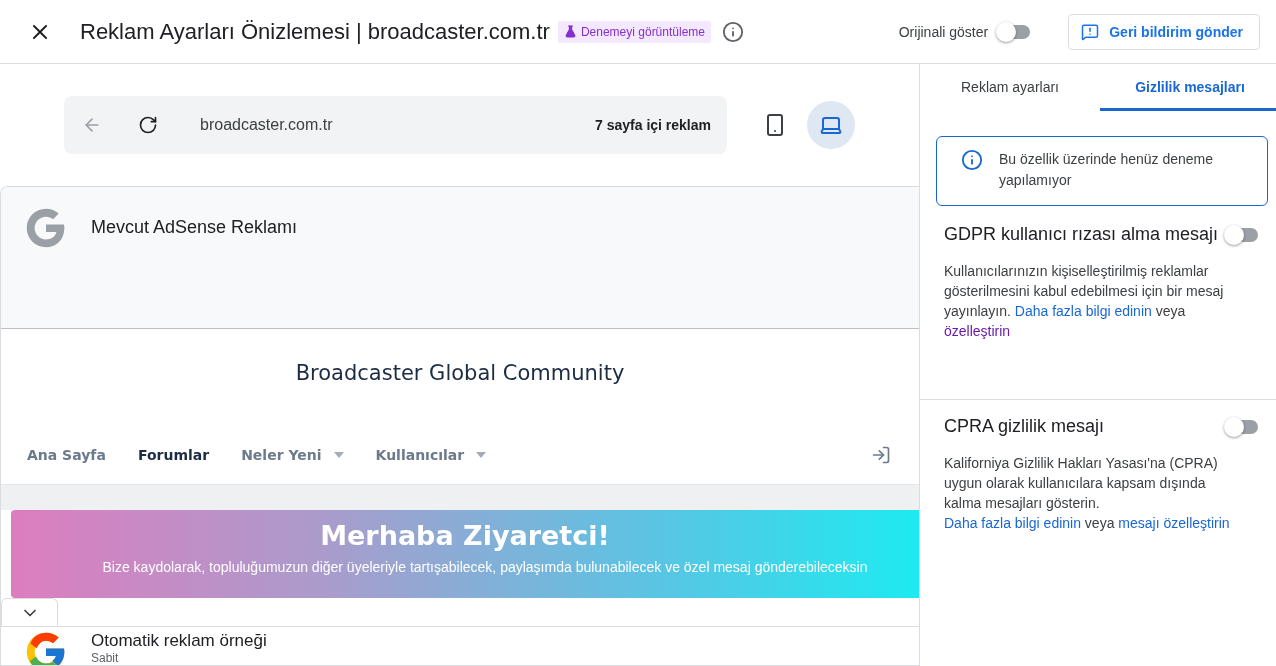 The image size is (1276, 666). Describe the element at coordinates (1188, 87) in the screenshot. I see `tab: Gizlilik mesajları` at that location.